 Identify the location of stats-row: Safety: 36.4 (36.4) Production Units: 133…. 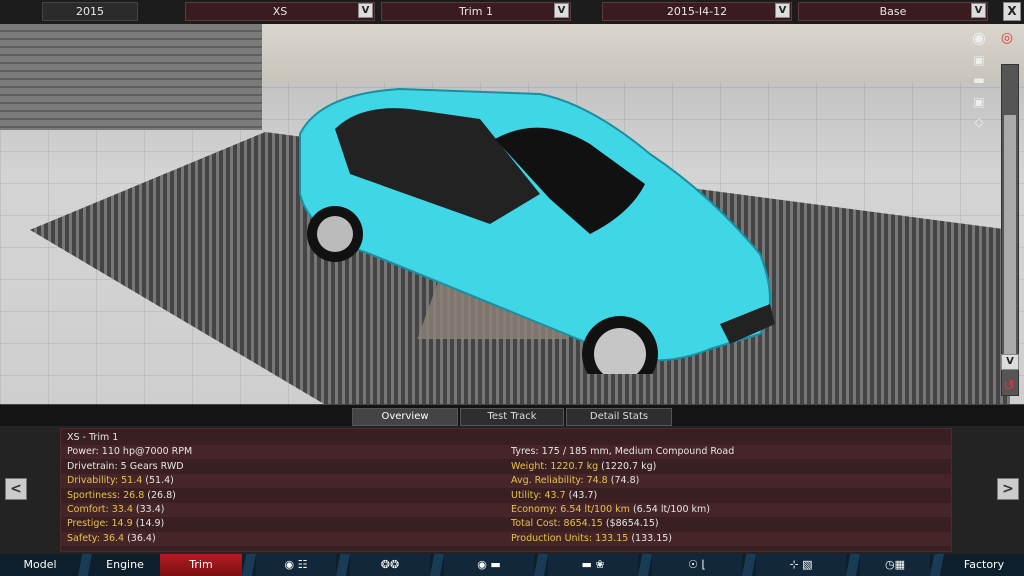
(506, 538).